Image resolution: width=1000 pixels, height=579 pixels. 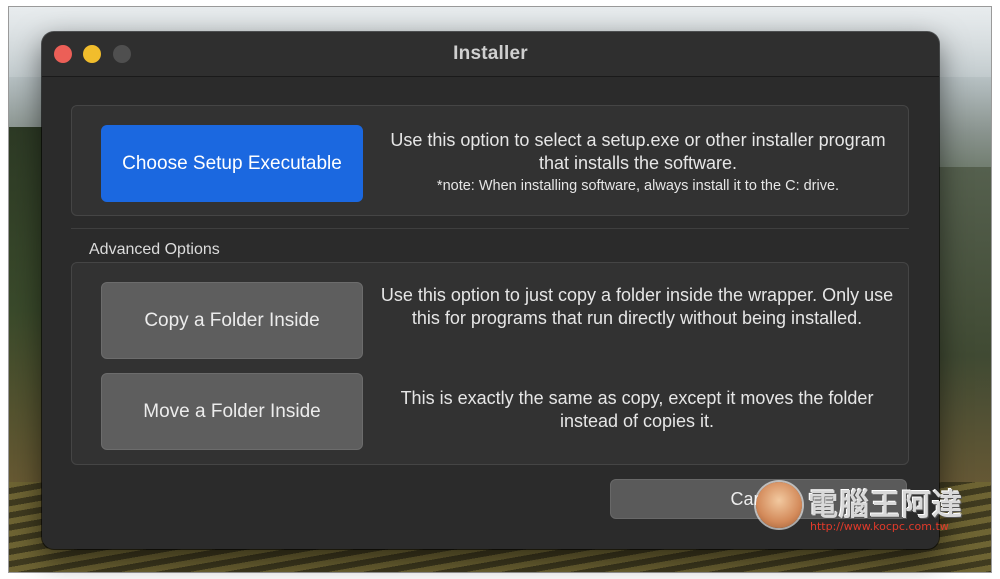 I want to click on advanced-options-label: Advanced Options, so click(x=154, y=249).